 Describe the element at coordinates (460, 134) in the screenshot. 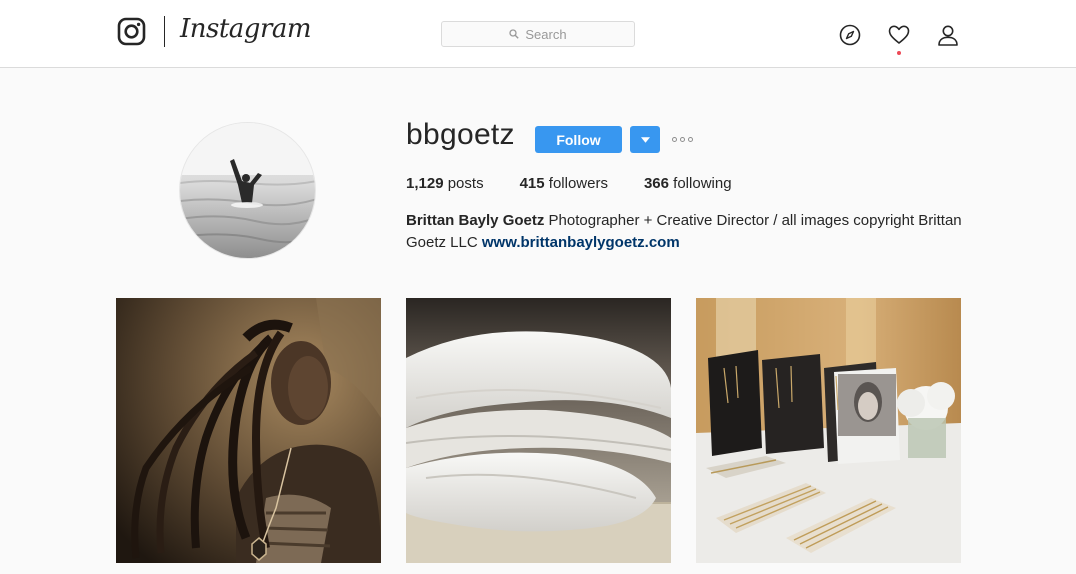

I see `profile-username: bbgoetz` at that location.